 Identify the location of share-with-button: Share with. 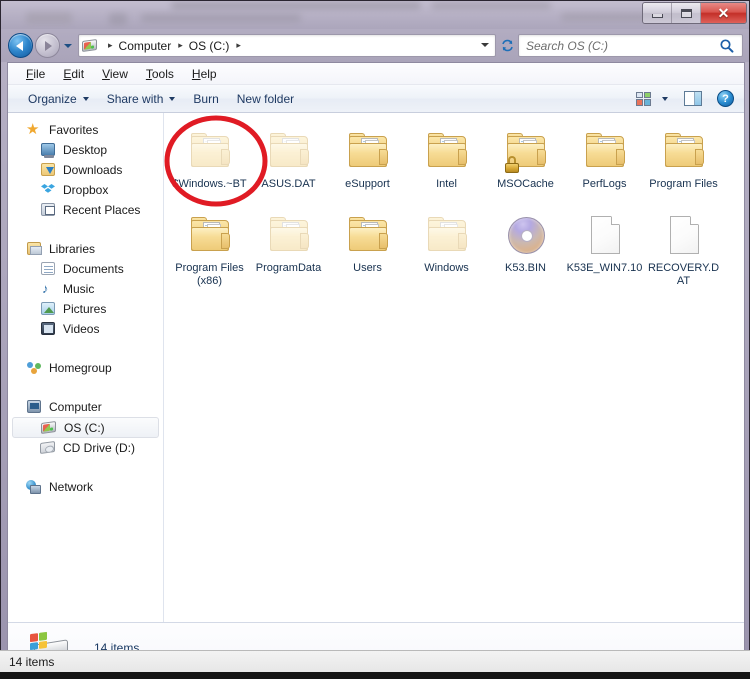
(141, 99).